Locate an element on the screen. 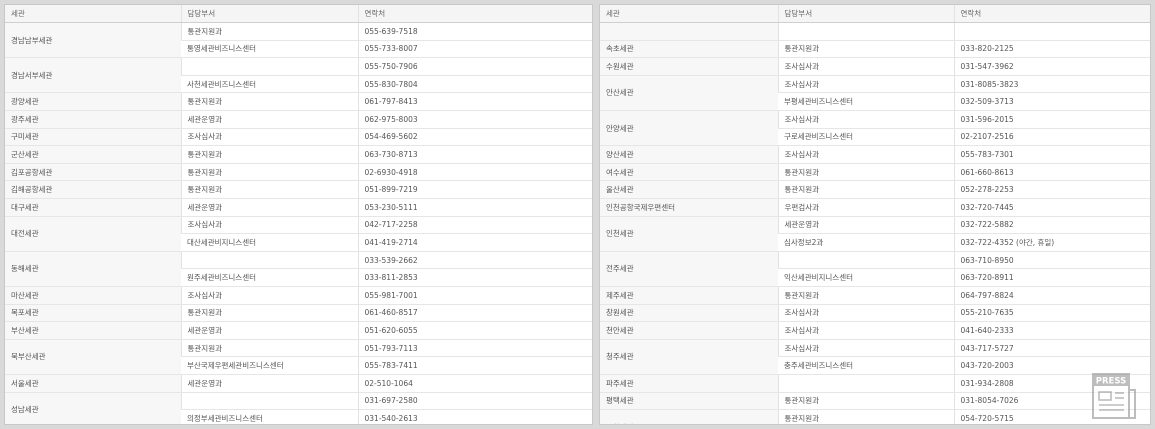 This screenshot has height=429, width=1155. department-cell: 대산세관비지니스센터 is located at coordinates (269, 242).